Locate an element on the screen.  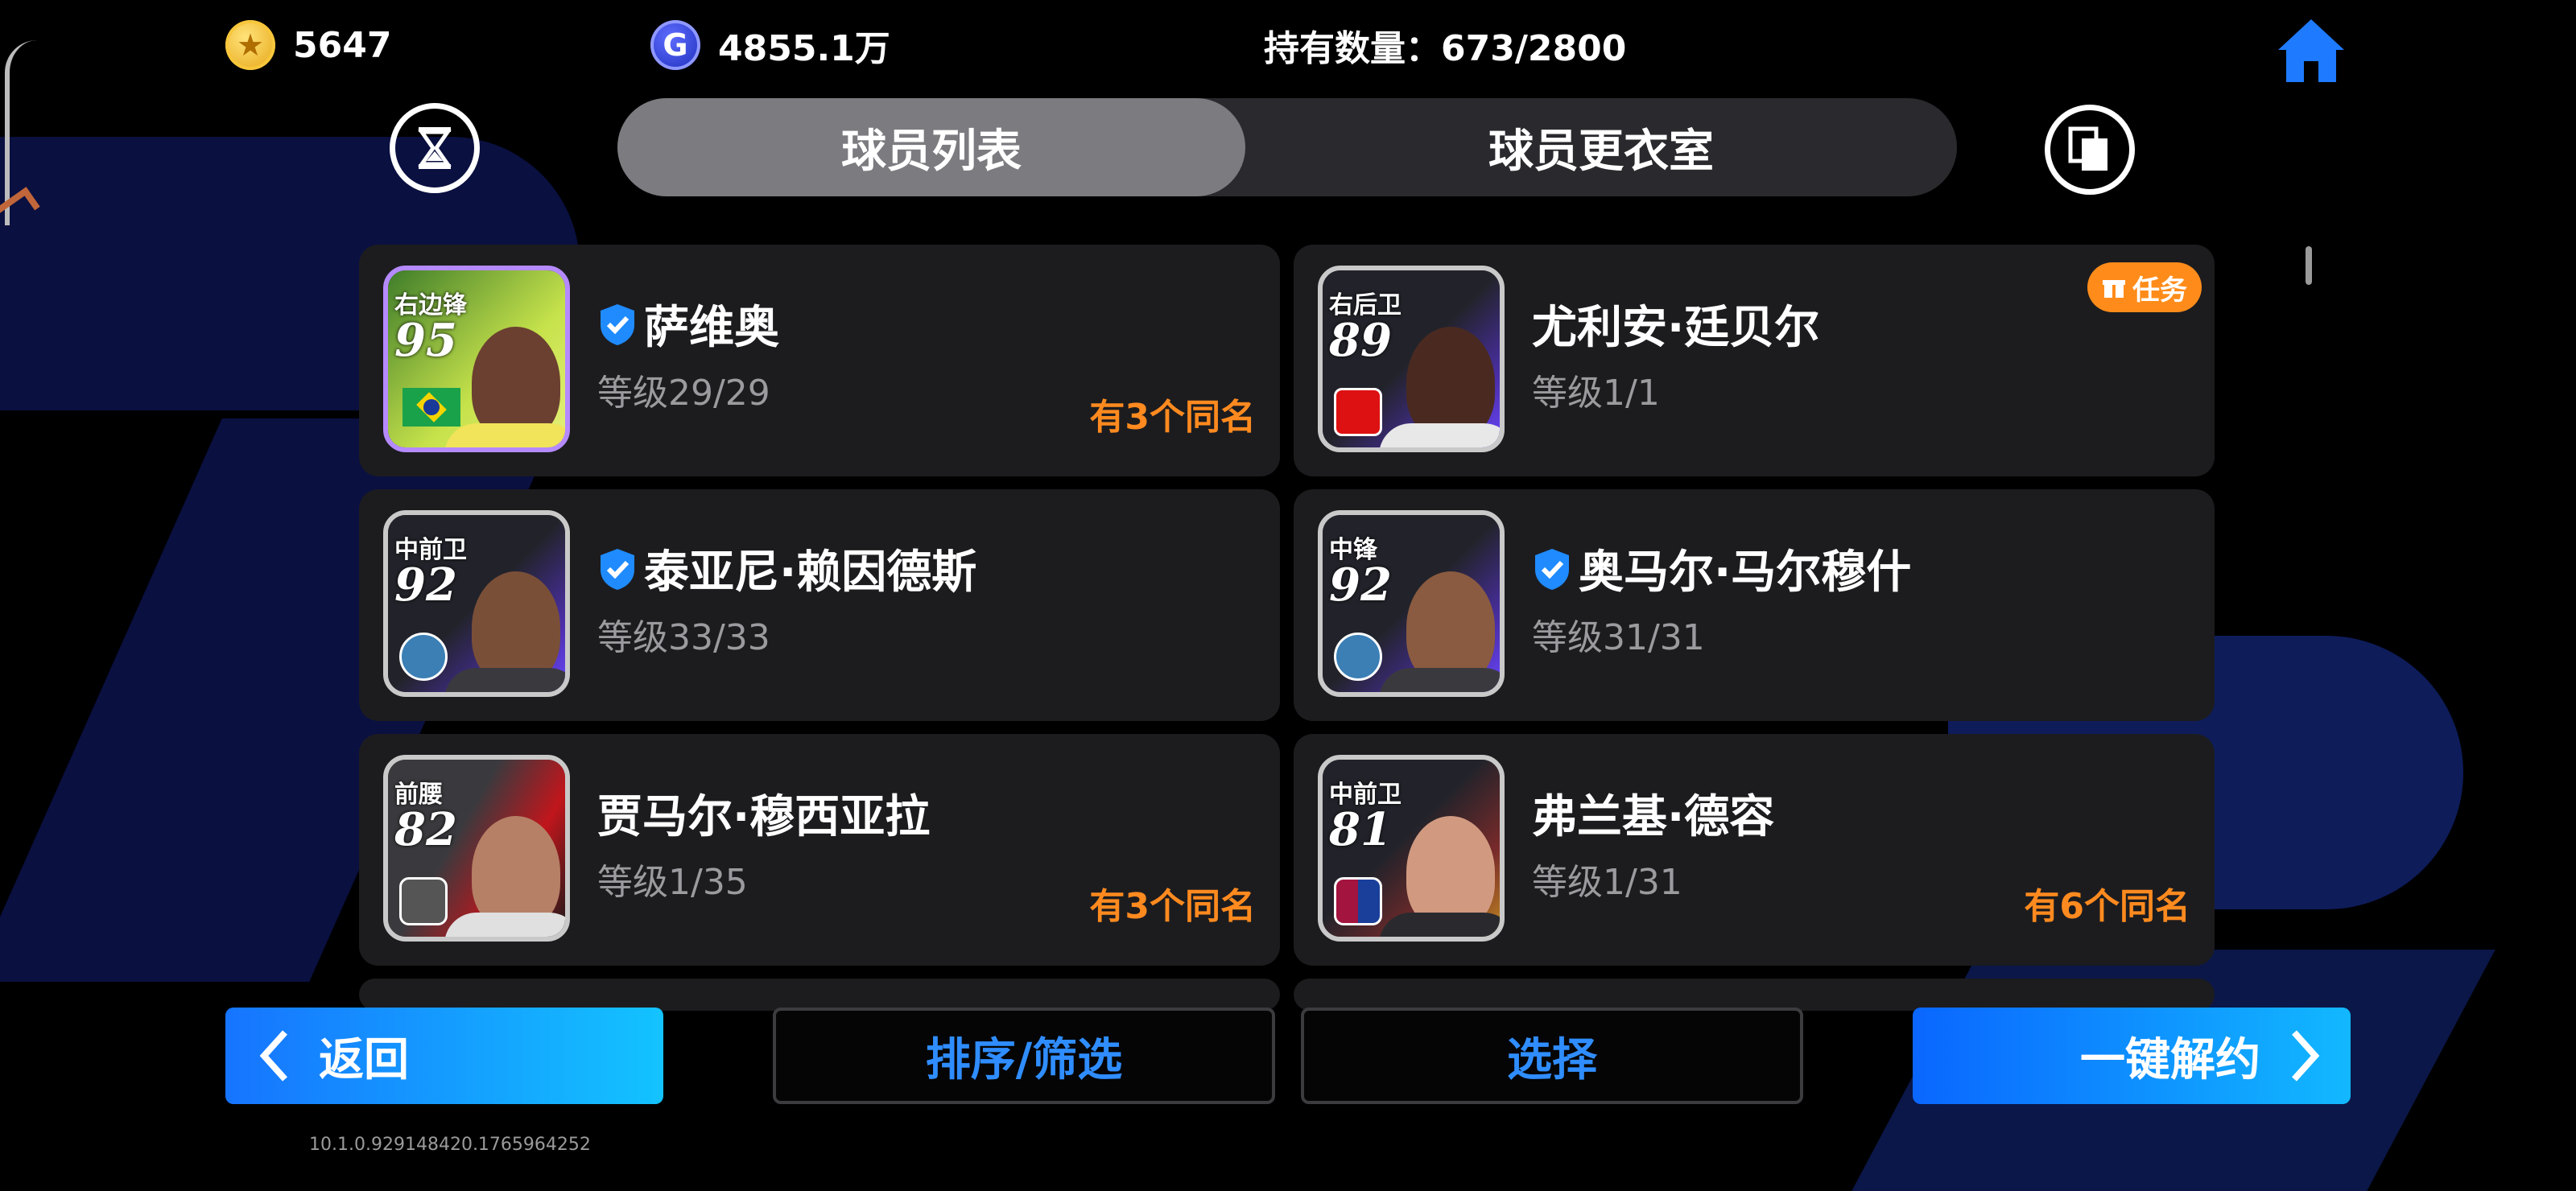
player-card: 右边锋 95 萨维奥 等级29/29 有3个同名 is located at coordinates (819, 360).